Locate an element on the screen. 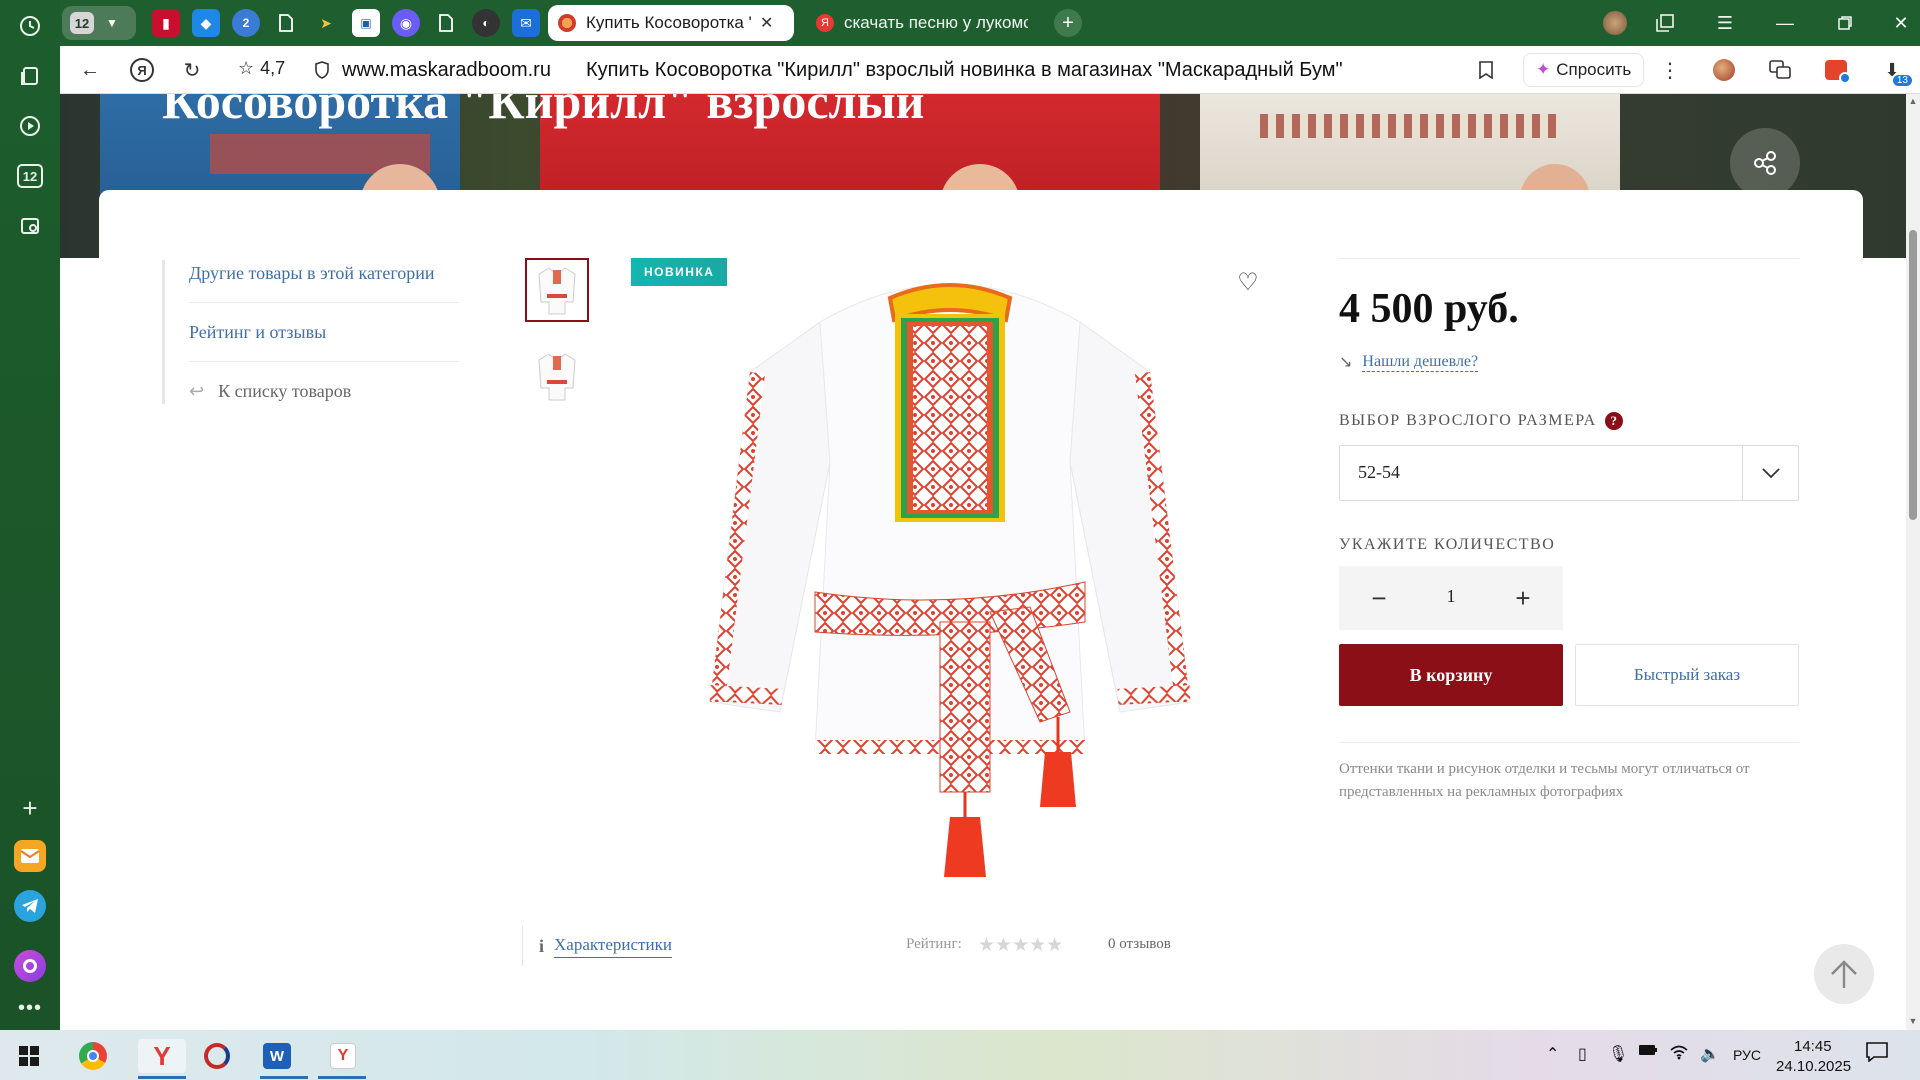 The width and height of the screenshot is (1920, 1080). quick-order-button: Быстрый заказ is located at coordinates (1687, 675).